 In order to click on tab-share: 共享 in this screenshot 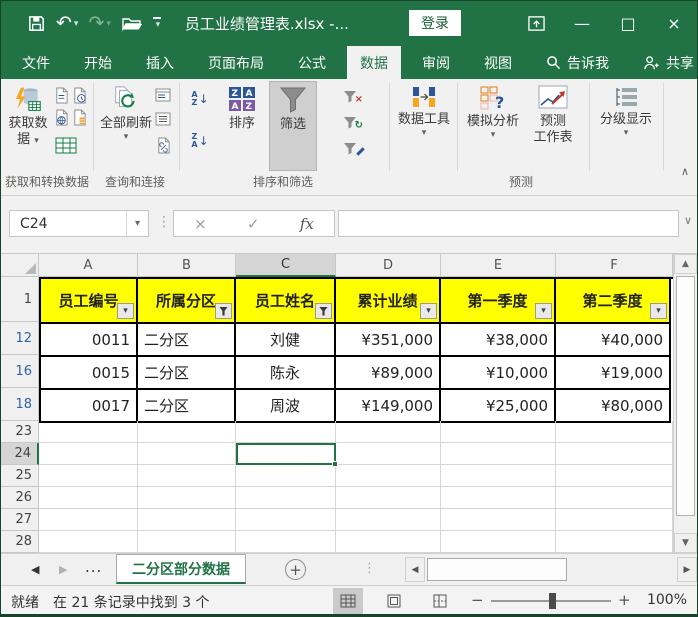, I will do `click(663, 62)`.